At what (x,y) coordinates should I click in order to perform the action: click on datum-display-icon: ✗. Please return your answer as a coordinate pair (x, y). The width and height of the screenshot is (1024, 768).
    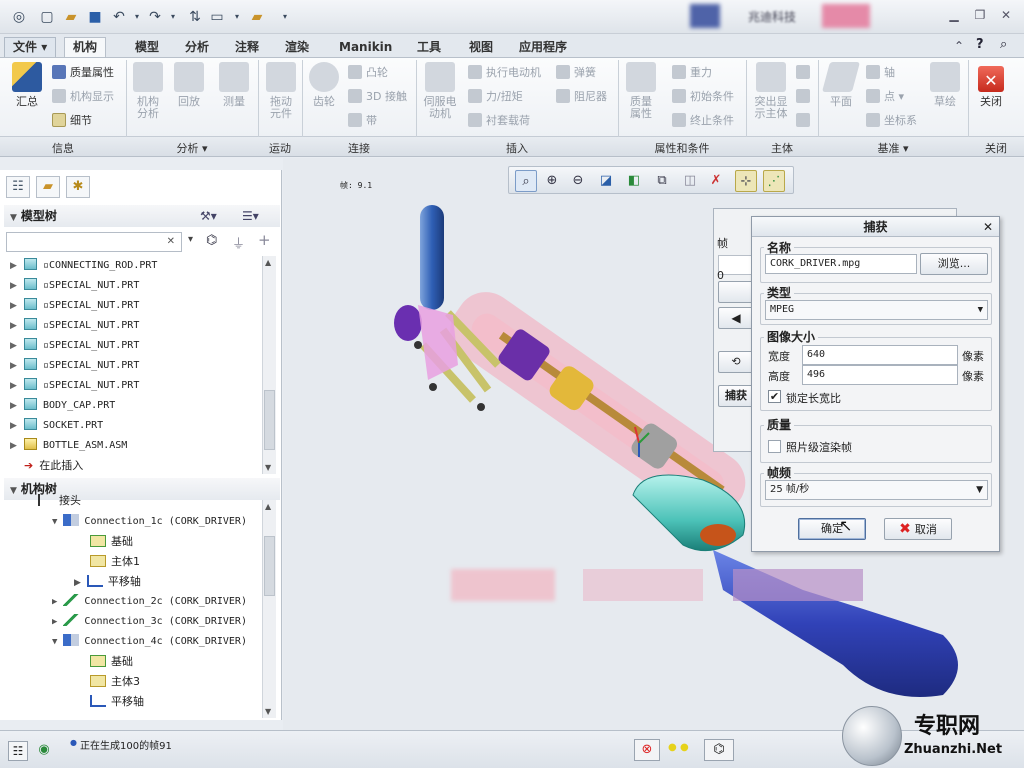
    Looking at the image, I should click on (716, 181).